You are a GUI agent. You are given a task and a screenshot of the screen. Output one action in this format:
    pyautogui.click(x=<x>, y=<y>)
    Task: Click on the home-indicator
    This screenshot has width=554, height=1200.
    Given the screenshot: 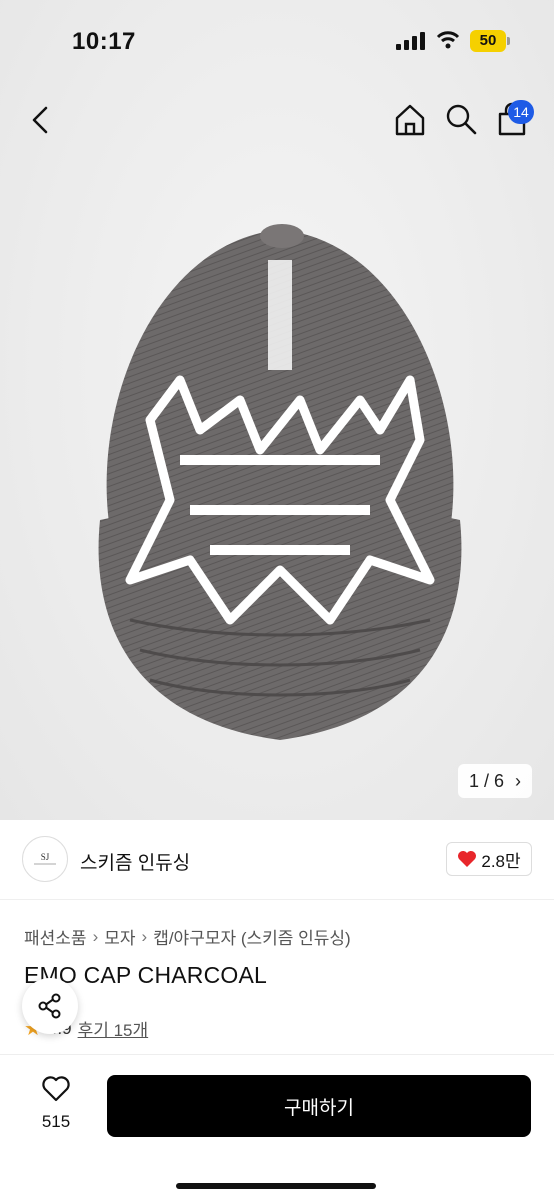 What is the action you would take?
    pyautogui.click(x=276, y=1186)
    